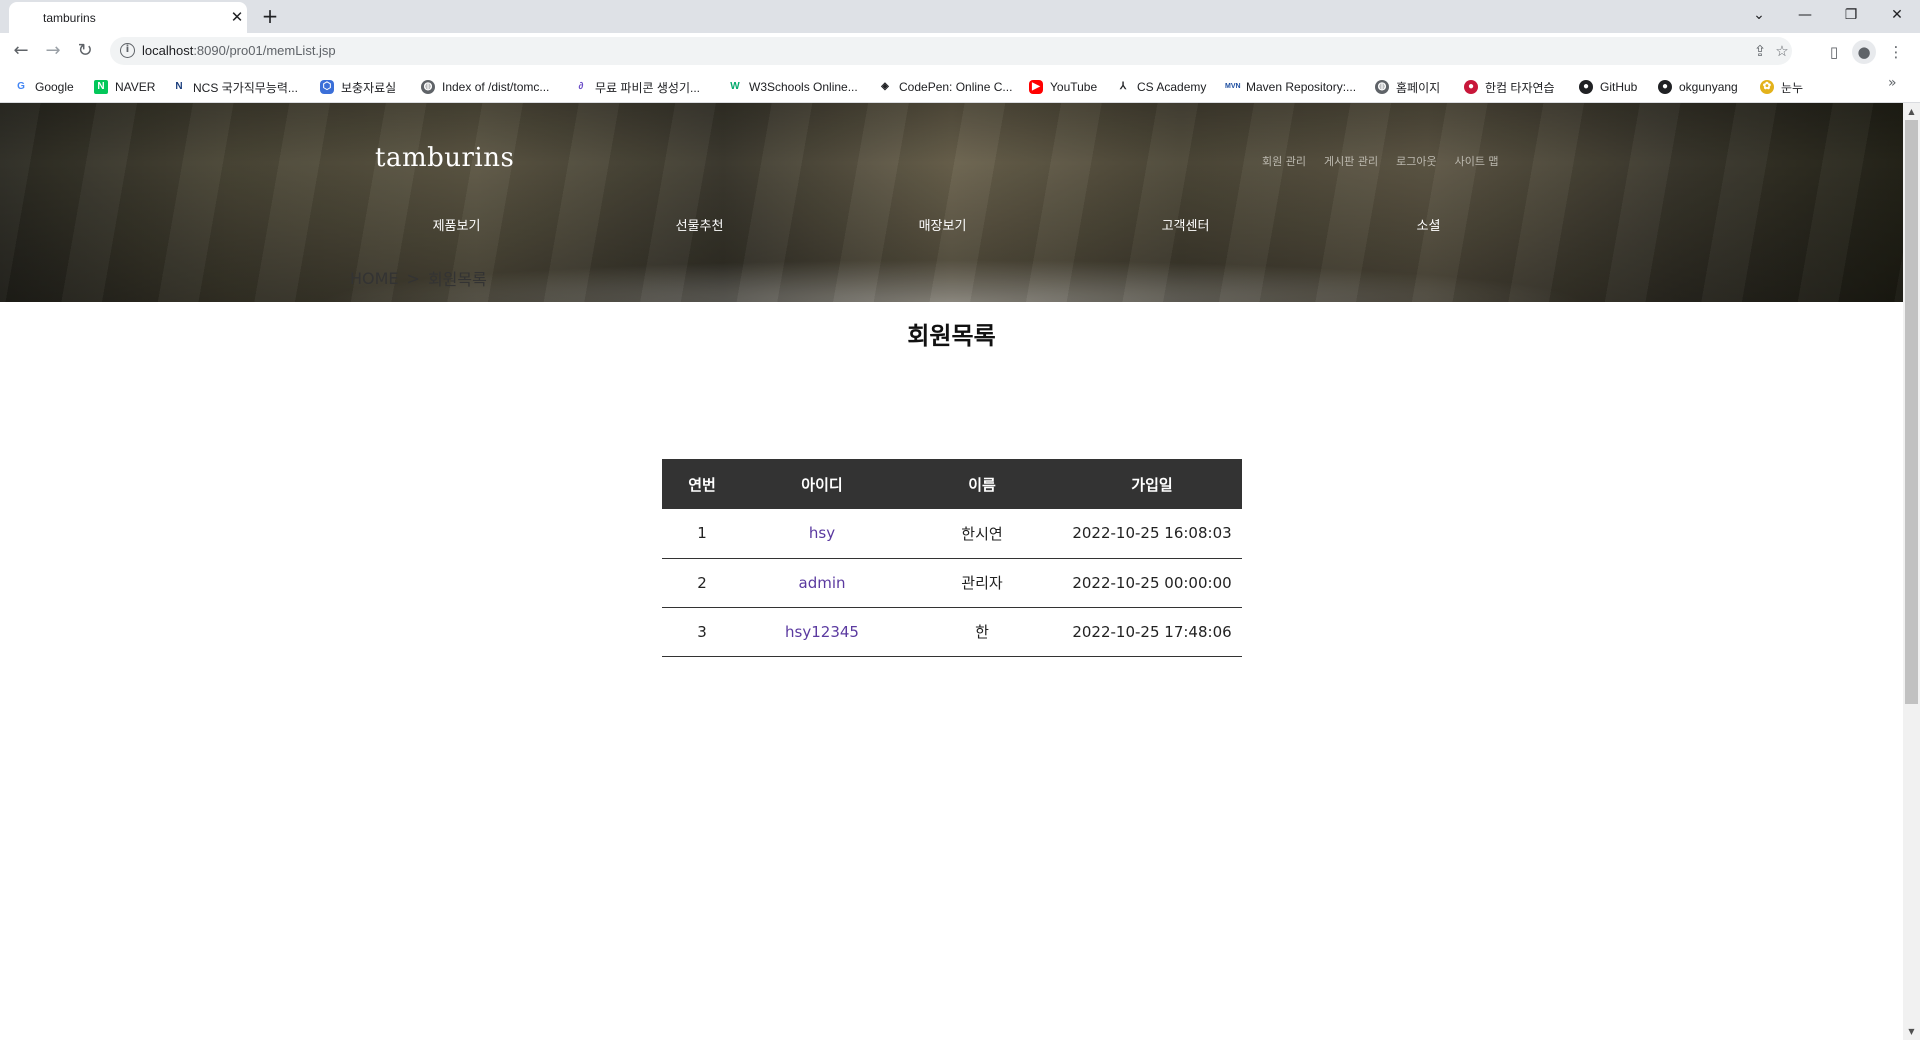 The image size is (1920, 1040). Describe the element at coordinates (1185, 224) in the screenshot. I see `nav-support: 고객센터` at that location.